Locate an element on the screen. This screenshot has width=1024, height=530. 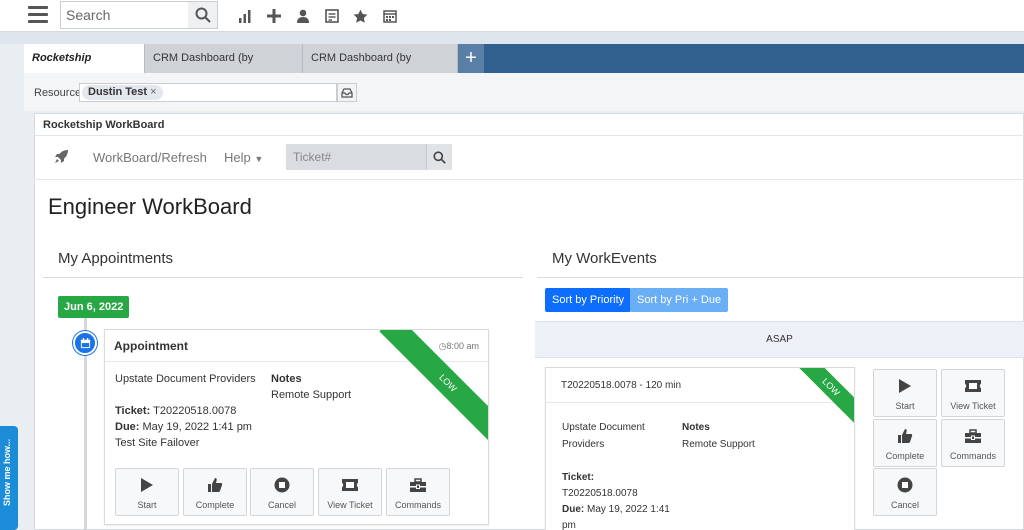
cancel-button: Cancel is located at coordinates (282, 492).